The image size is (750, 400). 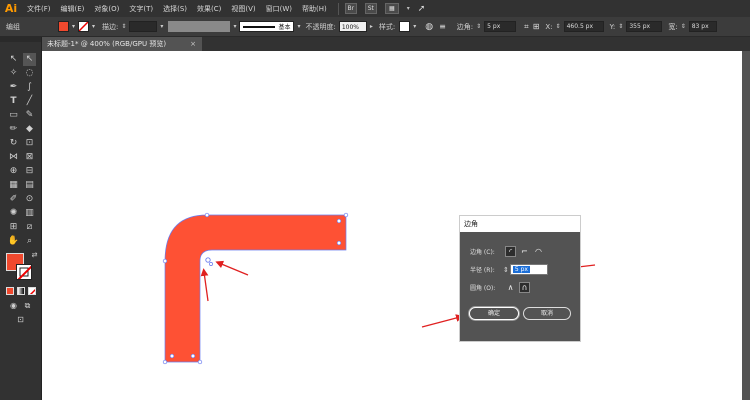 What do you see at coordinates (510, 287) in the screenshot?
I see `absolute-rounding-option-icon: ∧` at bounding box center [510, 287].